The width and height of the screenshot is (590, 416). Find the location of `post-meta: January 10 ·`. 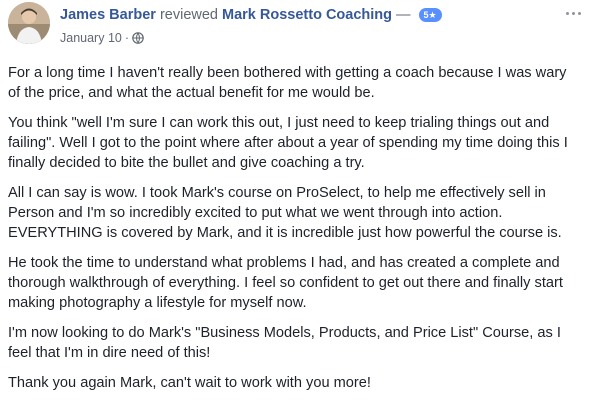

post-meta: January 10 · is located at coordinates (102, 39).